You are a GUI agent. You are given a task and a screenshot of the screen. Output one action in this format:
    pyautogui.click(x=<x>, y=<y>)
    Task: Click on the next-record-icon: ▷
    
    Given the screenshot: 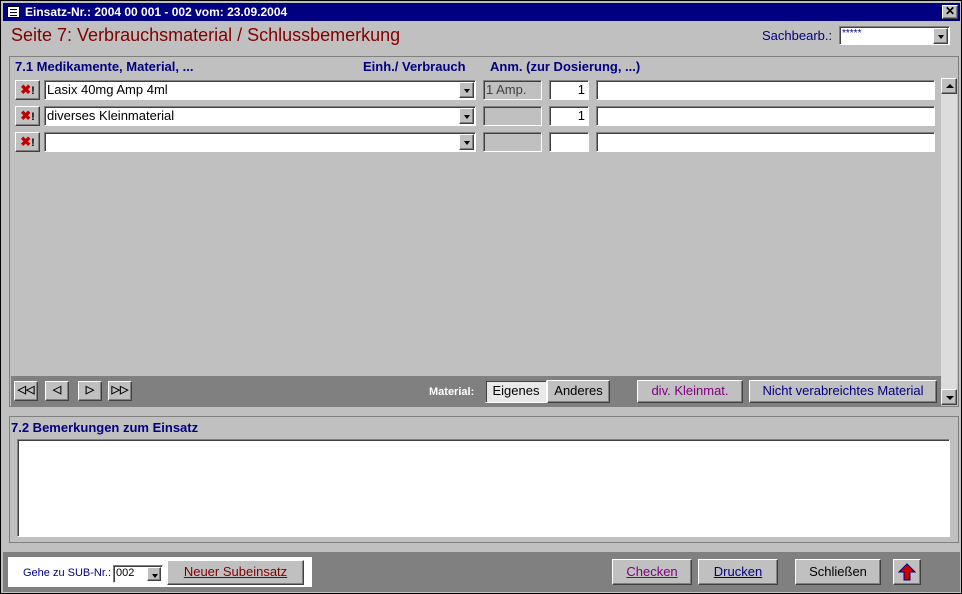 What is the action you would take?
    pyautogui.click(x=90, y=390)
    